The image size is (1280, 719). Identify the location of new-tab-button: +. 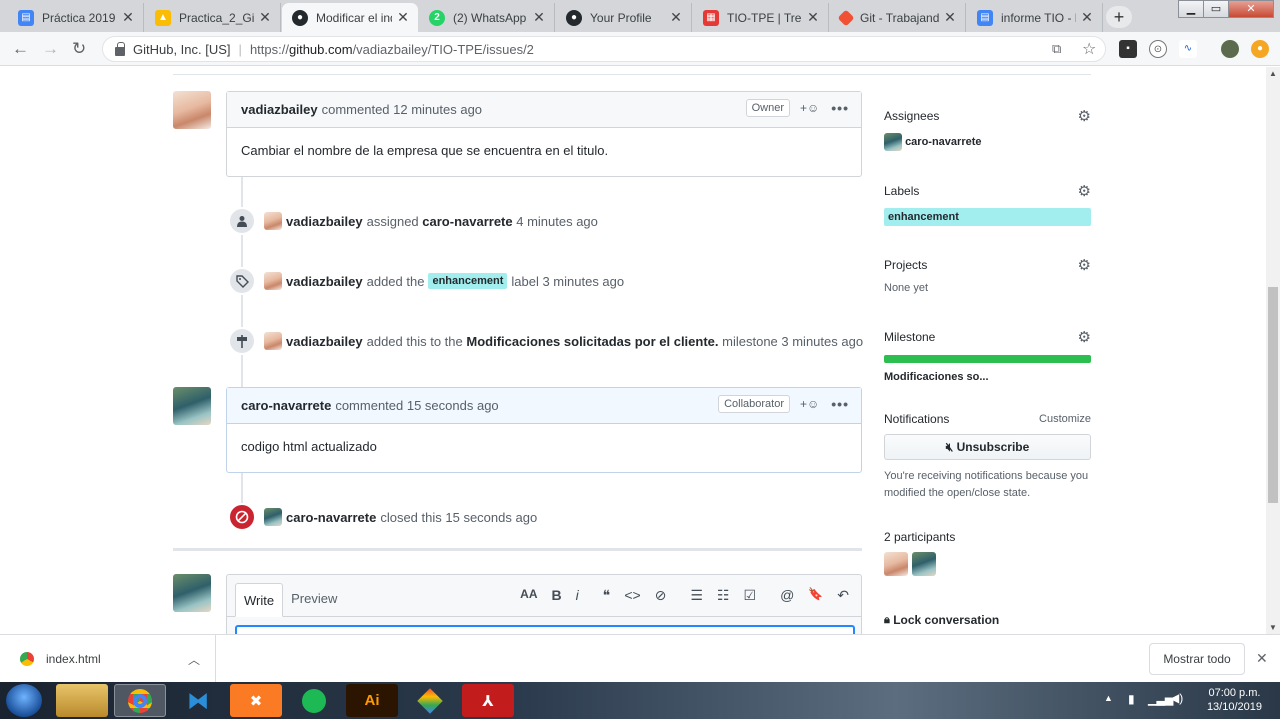
(1119, 17).